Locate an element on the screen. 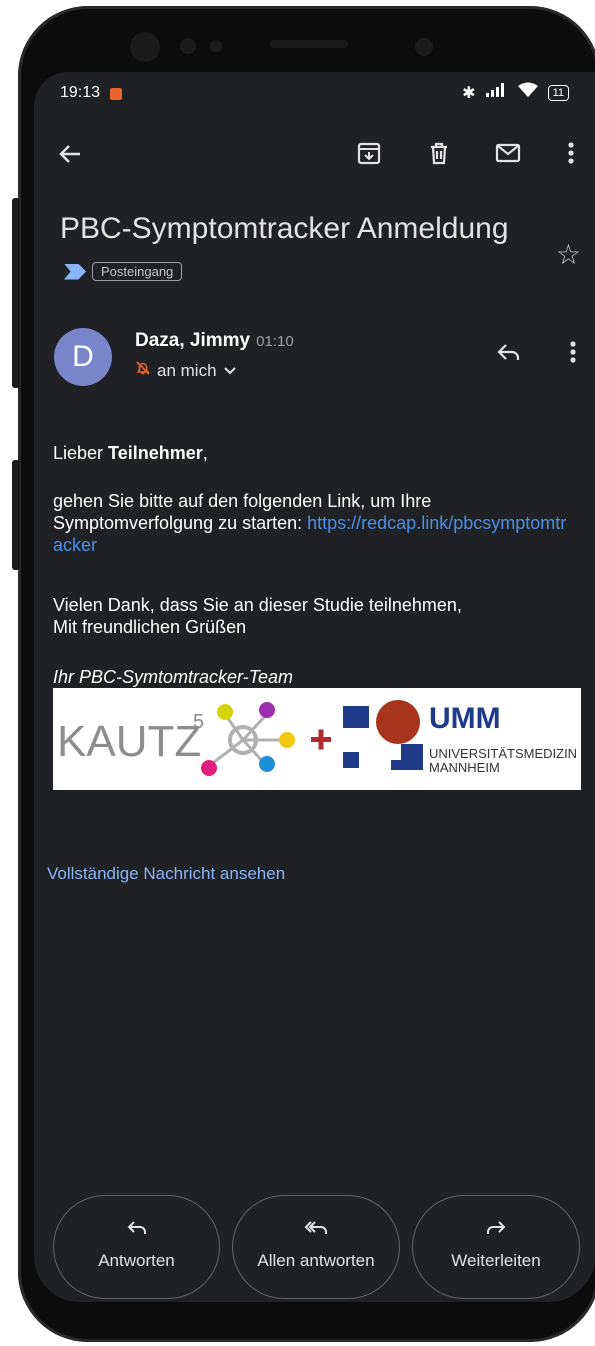 Image resolution: width=595 pixels, height=1346 pixels. front-camera is located at coordinates (145, 47).